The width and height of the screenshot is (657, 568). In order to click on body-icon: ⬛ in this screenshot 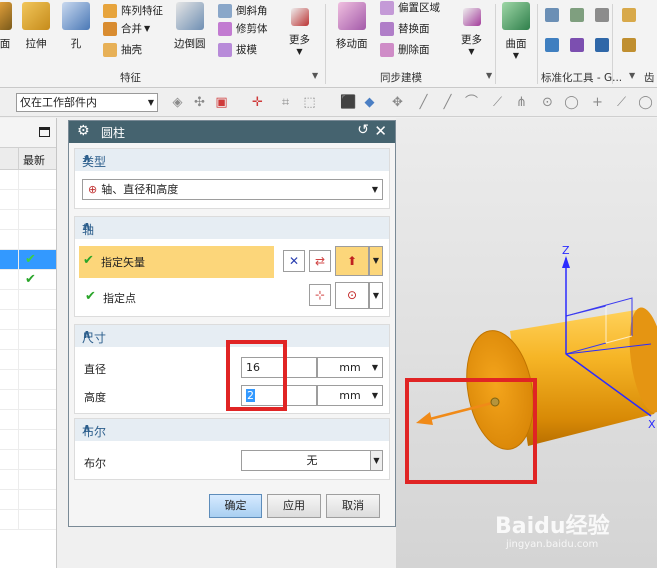, I will do `click(348, 102)`.